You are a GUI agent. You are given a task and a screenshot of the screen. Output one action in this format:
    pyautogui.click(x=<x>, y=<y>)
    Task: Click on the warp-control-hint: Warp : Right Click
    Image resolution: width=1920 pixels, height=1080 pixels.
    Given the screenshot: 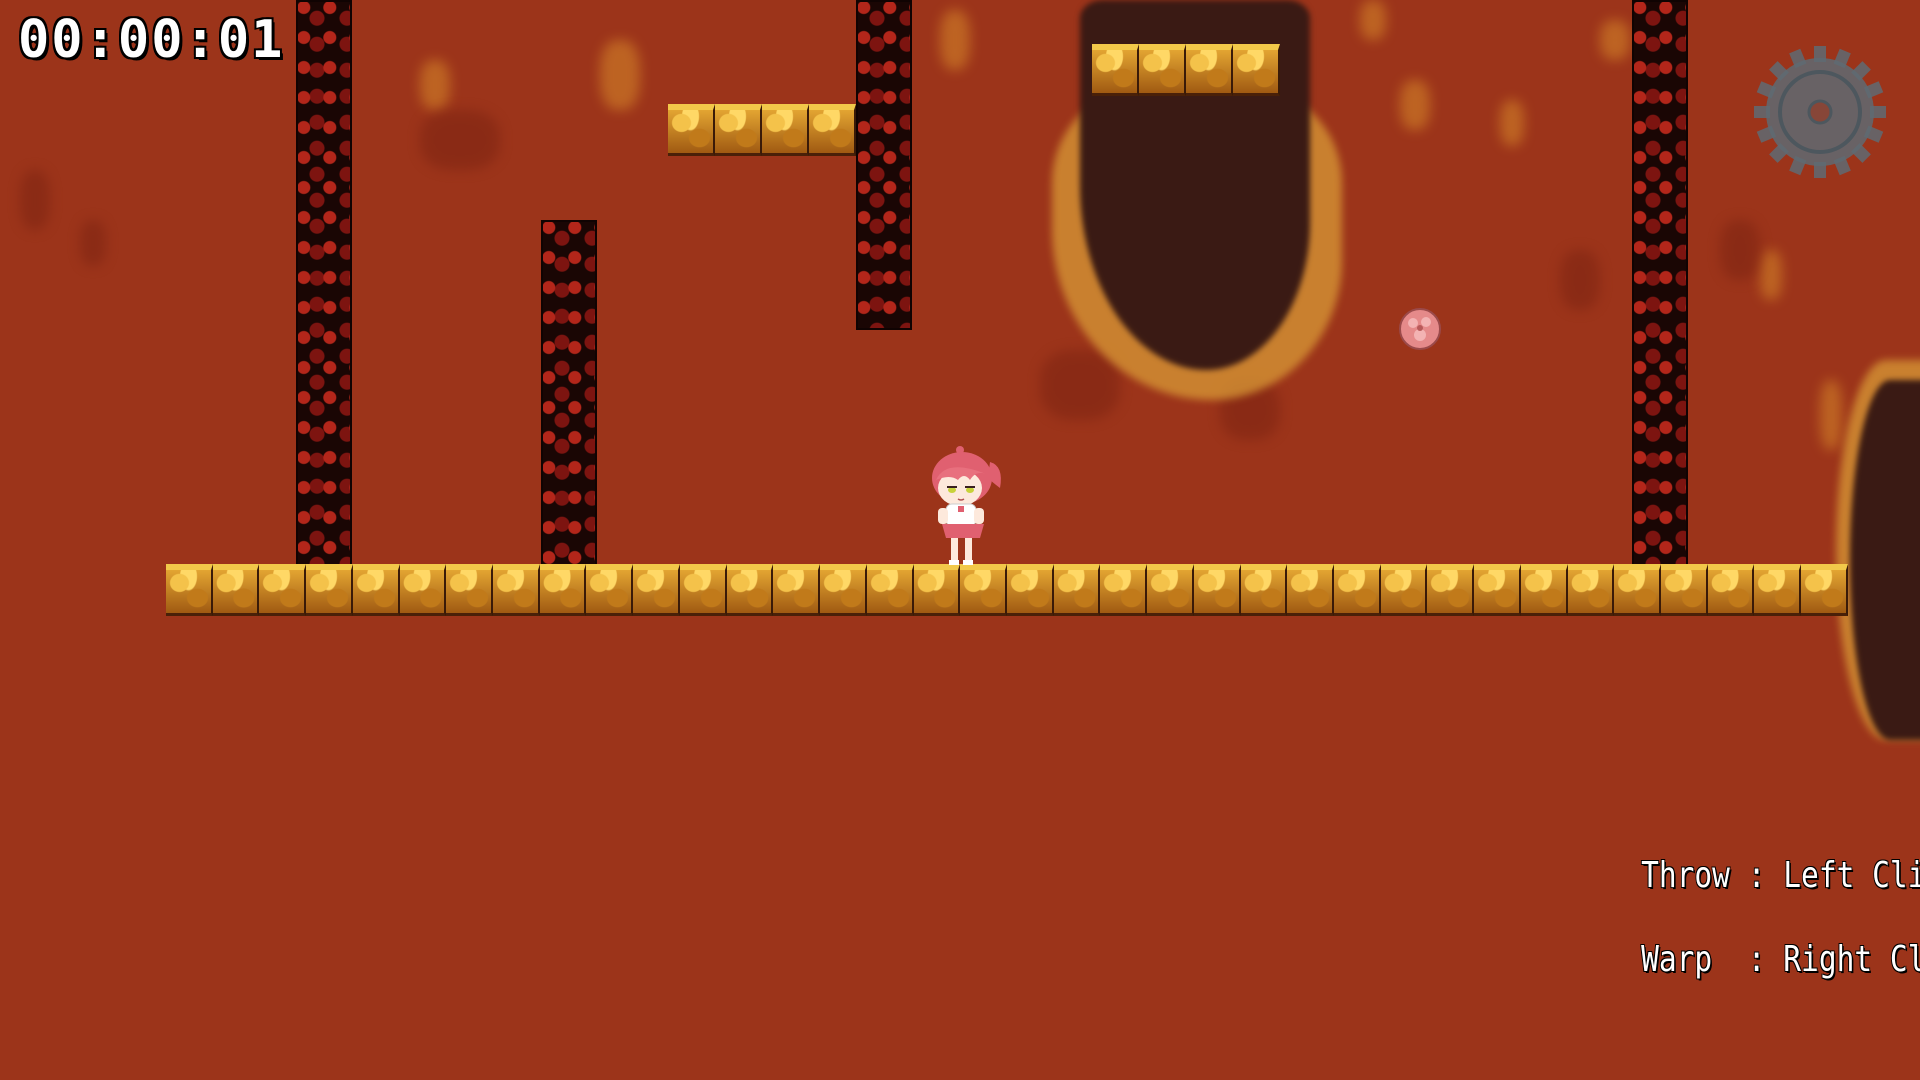 What is the action you would take?
    pyautogui.click(x=1745, y=959)
    